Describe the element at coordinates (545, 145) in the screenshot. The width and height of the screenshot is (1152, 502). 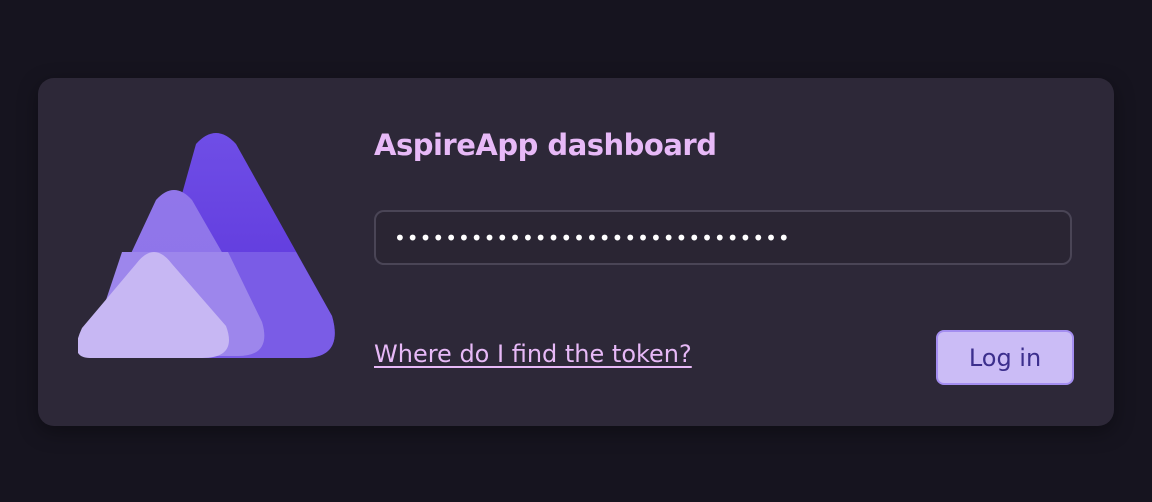
I see `page-title: AspireApp dashboard` at that location.